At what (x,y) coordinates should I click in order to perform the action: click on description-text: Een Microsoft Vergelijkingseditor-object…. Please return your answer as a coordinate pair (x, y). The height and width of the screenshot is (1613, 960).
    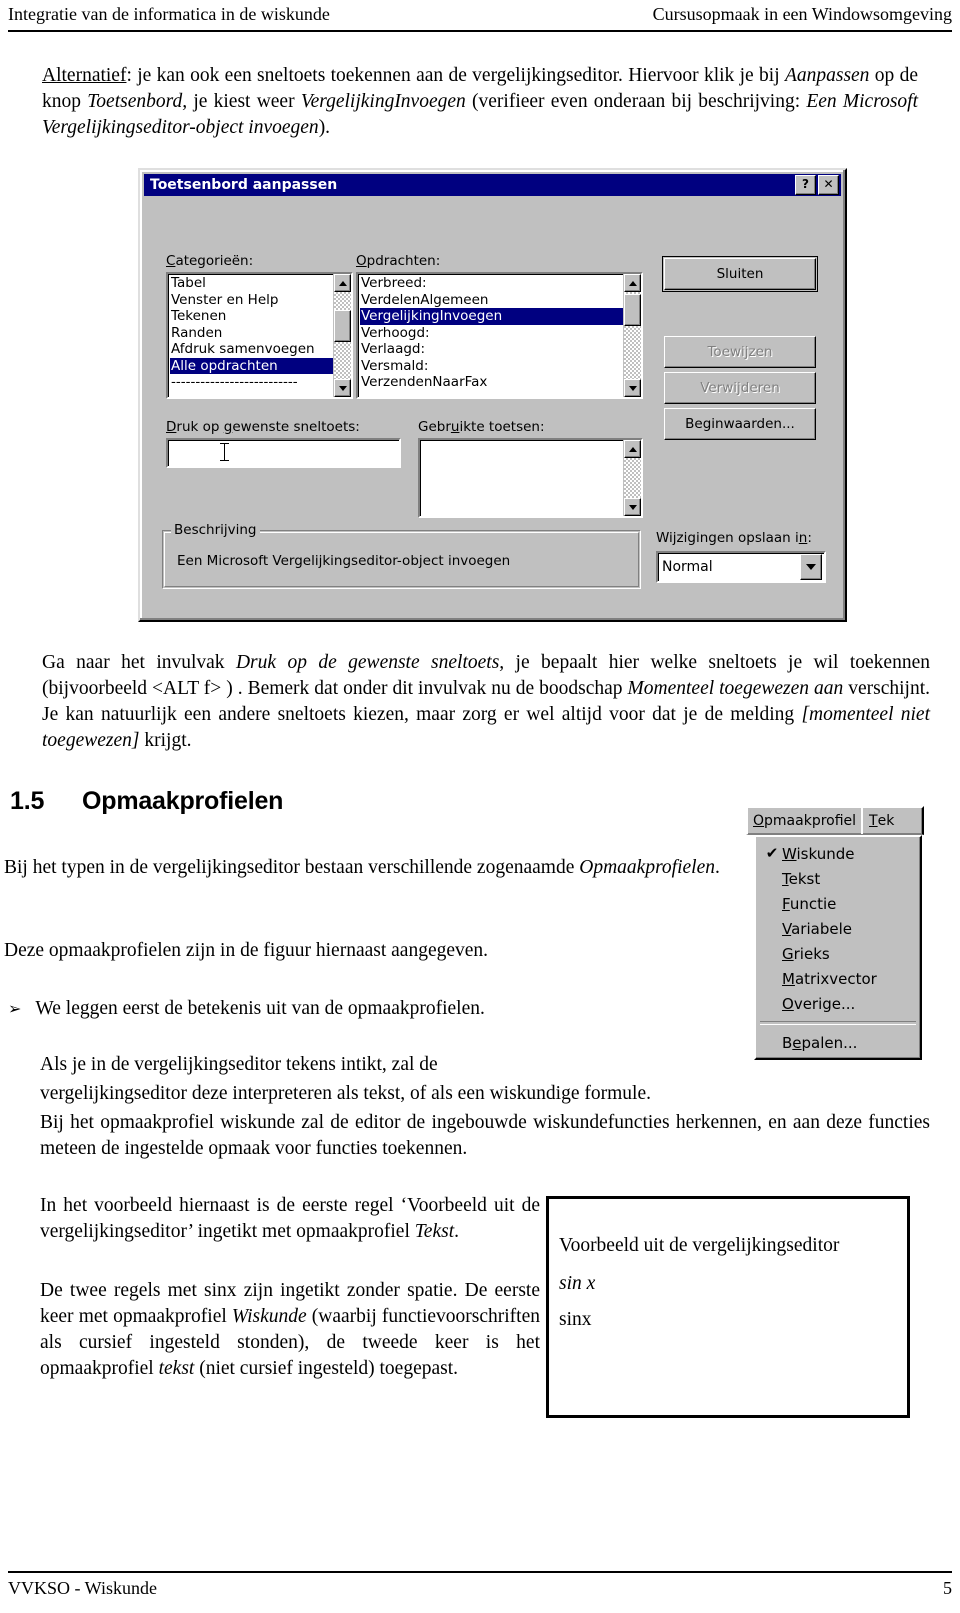
    Looking at the image, I should click on (344, 561).